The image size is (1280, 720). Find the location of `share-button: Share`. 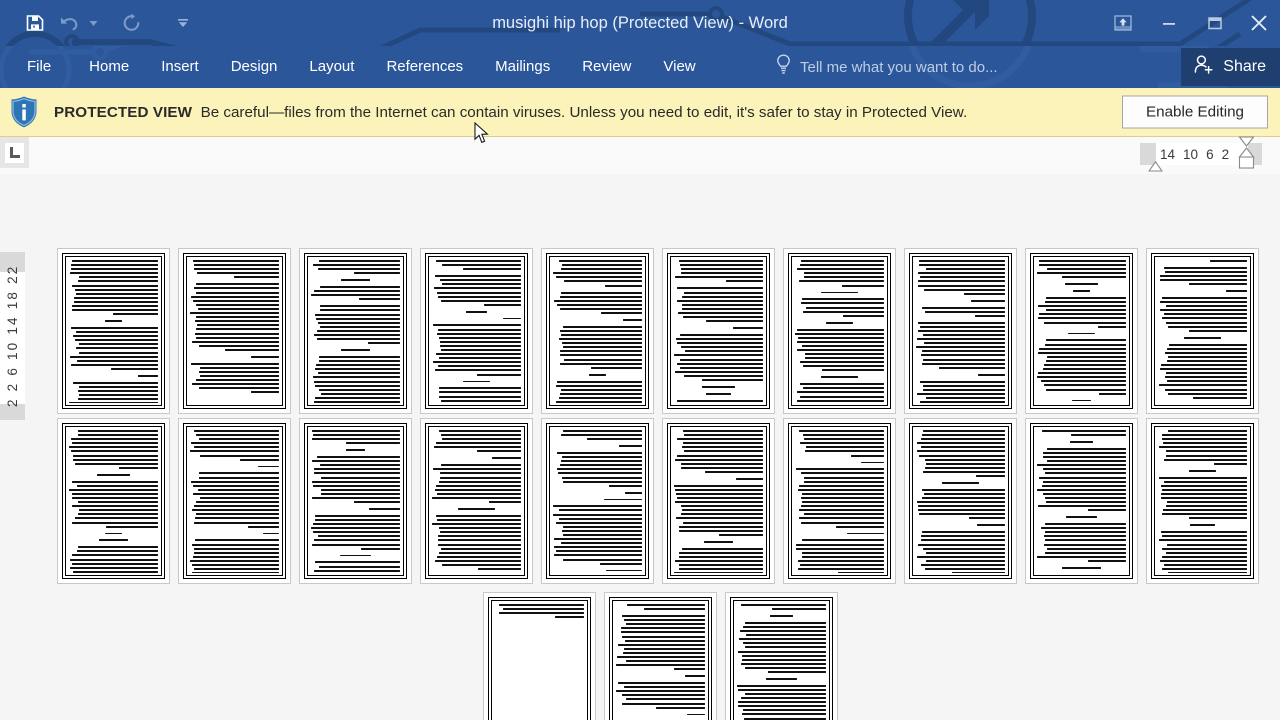

share-button: Share is located at coordinates (1230, 66).